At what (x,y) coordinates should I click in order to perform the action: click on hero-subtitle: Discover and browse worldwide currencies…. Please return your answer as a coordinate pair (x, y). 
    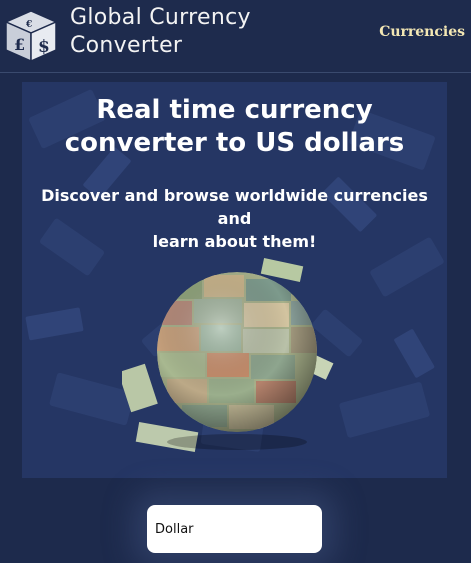
    Looking at the image, I should click on (234, 218).